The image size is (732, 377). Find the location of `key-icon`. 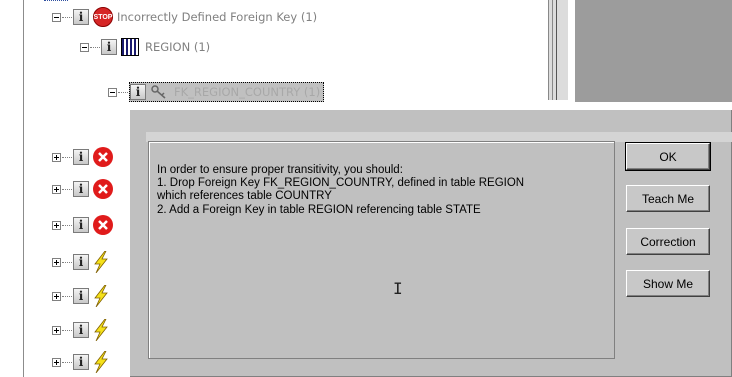

key-icon is located at coordinates (158, 92).